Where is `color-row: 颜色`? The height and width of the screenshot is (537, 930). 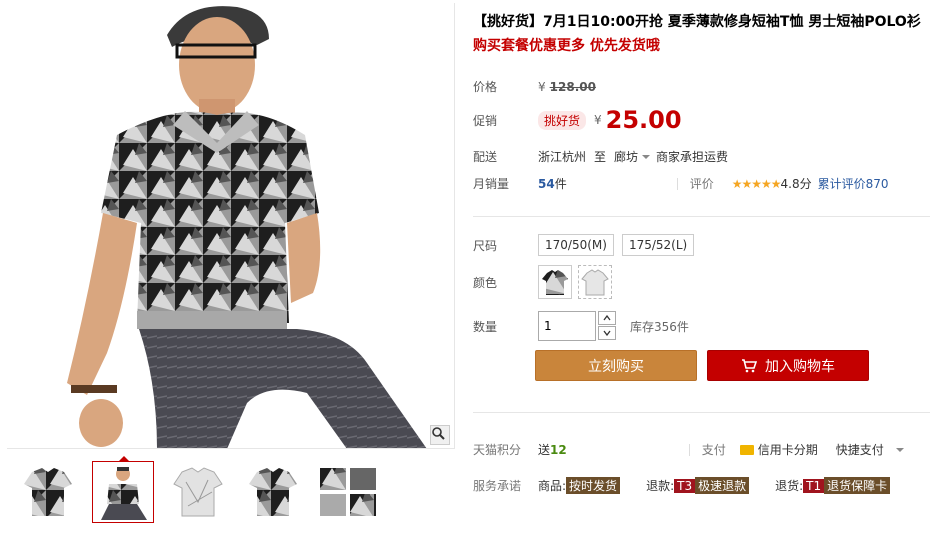 color-row: 颜色 is located at coordinates (545, 282).